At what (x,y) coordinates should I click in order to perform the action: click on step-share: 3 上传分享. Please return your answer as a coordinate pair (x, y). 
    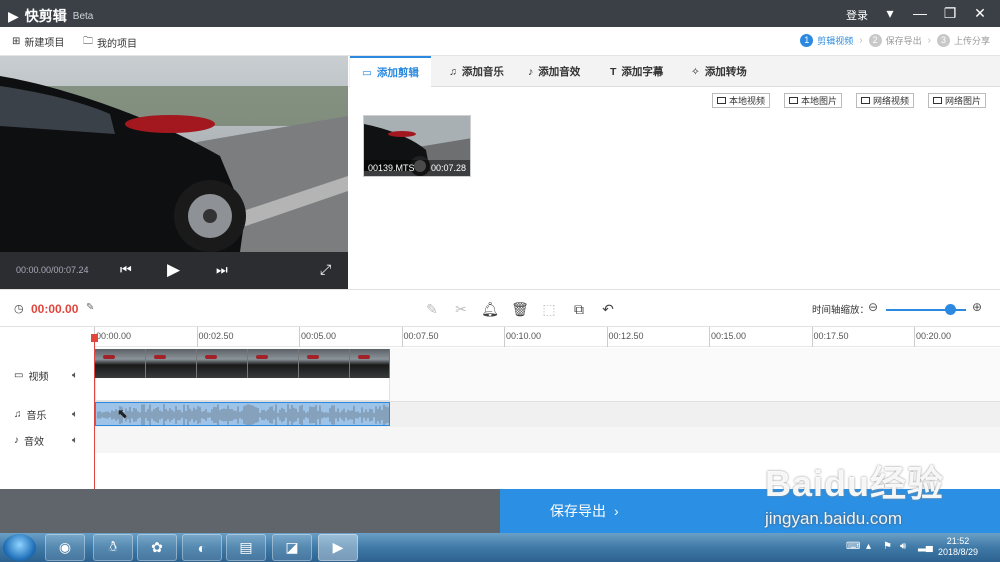
    Looking at the image, I should click on (963, 40).